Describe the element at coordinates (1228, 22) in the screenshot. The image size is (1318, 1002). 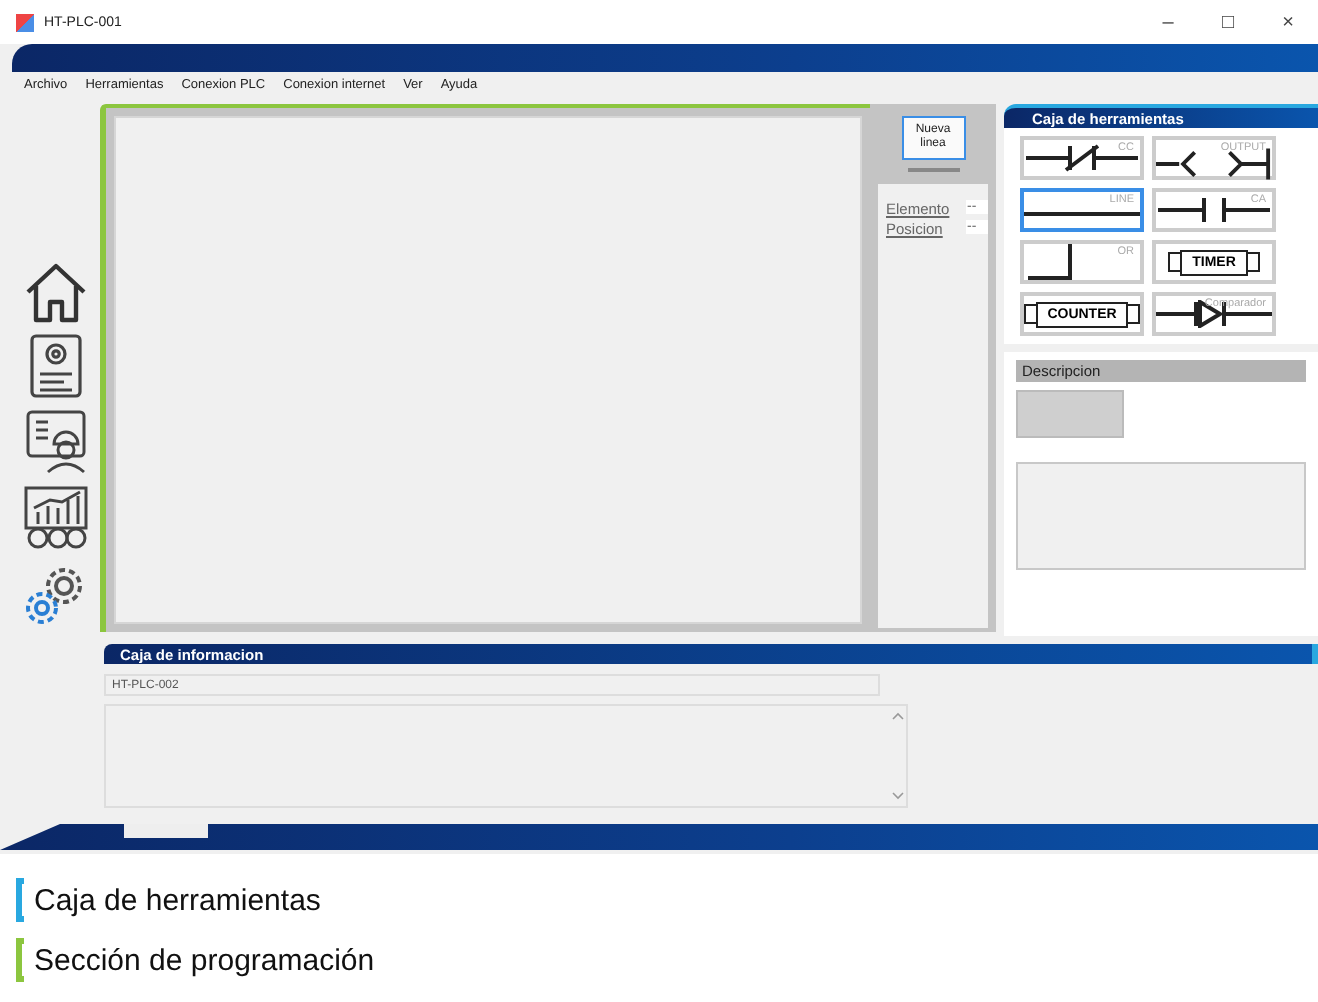
I see `maximize-button: □` at that location.